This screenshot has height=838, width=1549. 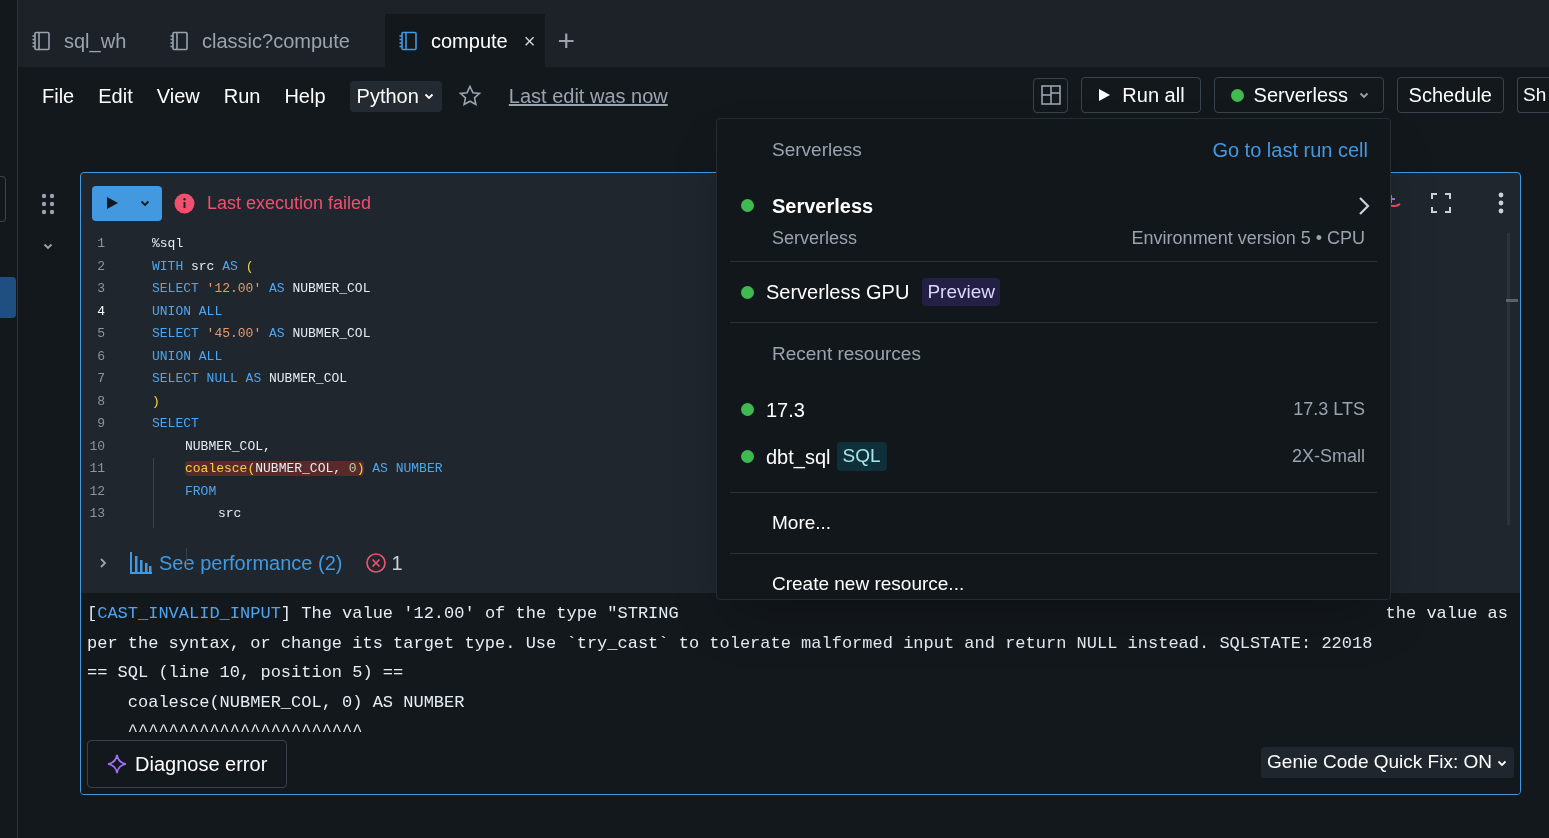 I want to click on code-line: SELECT '45.00' AS NUBMER_COL, so click(x=261, y=334).